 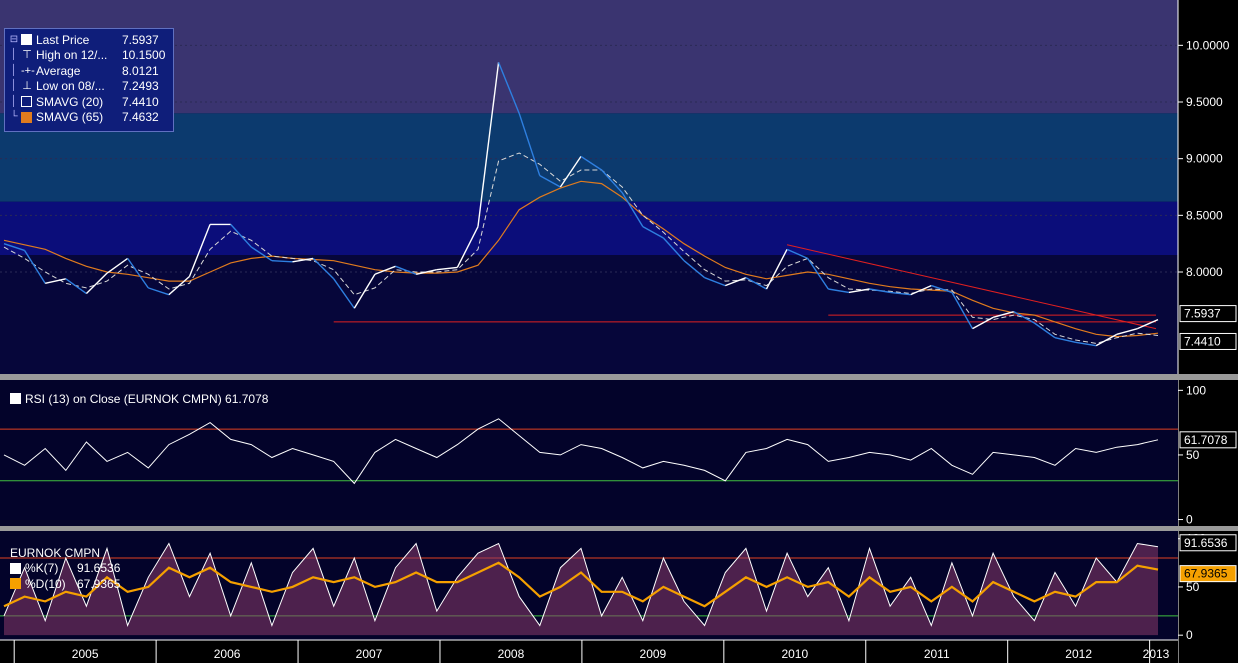 I want to click on high-marker-icon: ⊤, so click(x=27, y=55).